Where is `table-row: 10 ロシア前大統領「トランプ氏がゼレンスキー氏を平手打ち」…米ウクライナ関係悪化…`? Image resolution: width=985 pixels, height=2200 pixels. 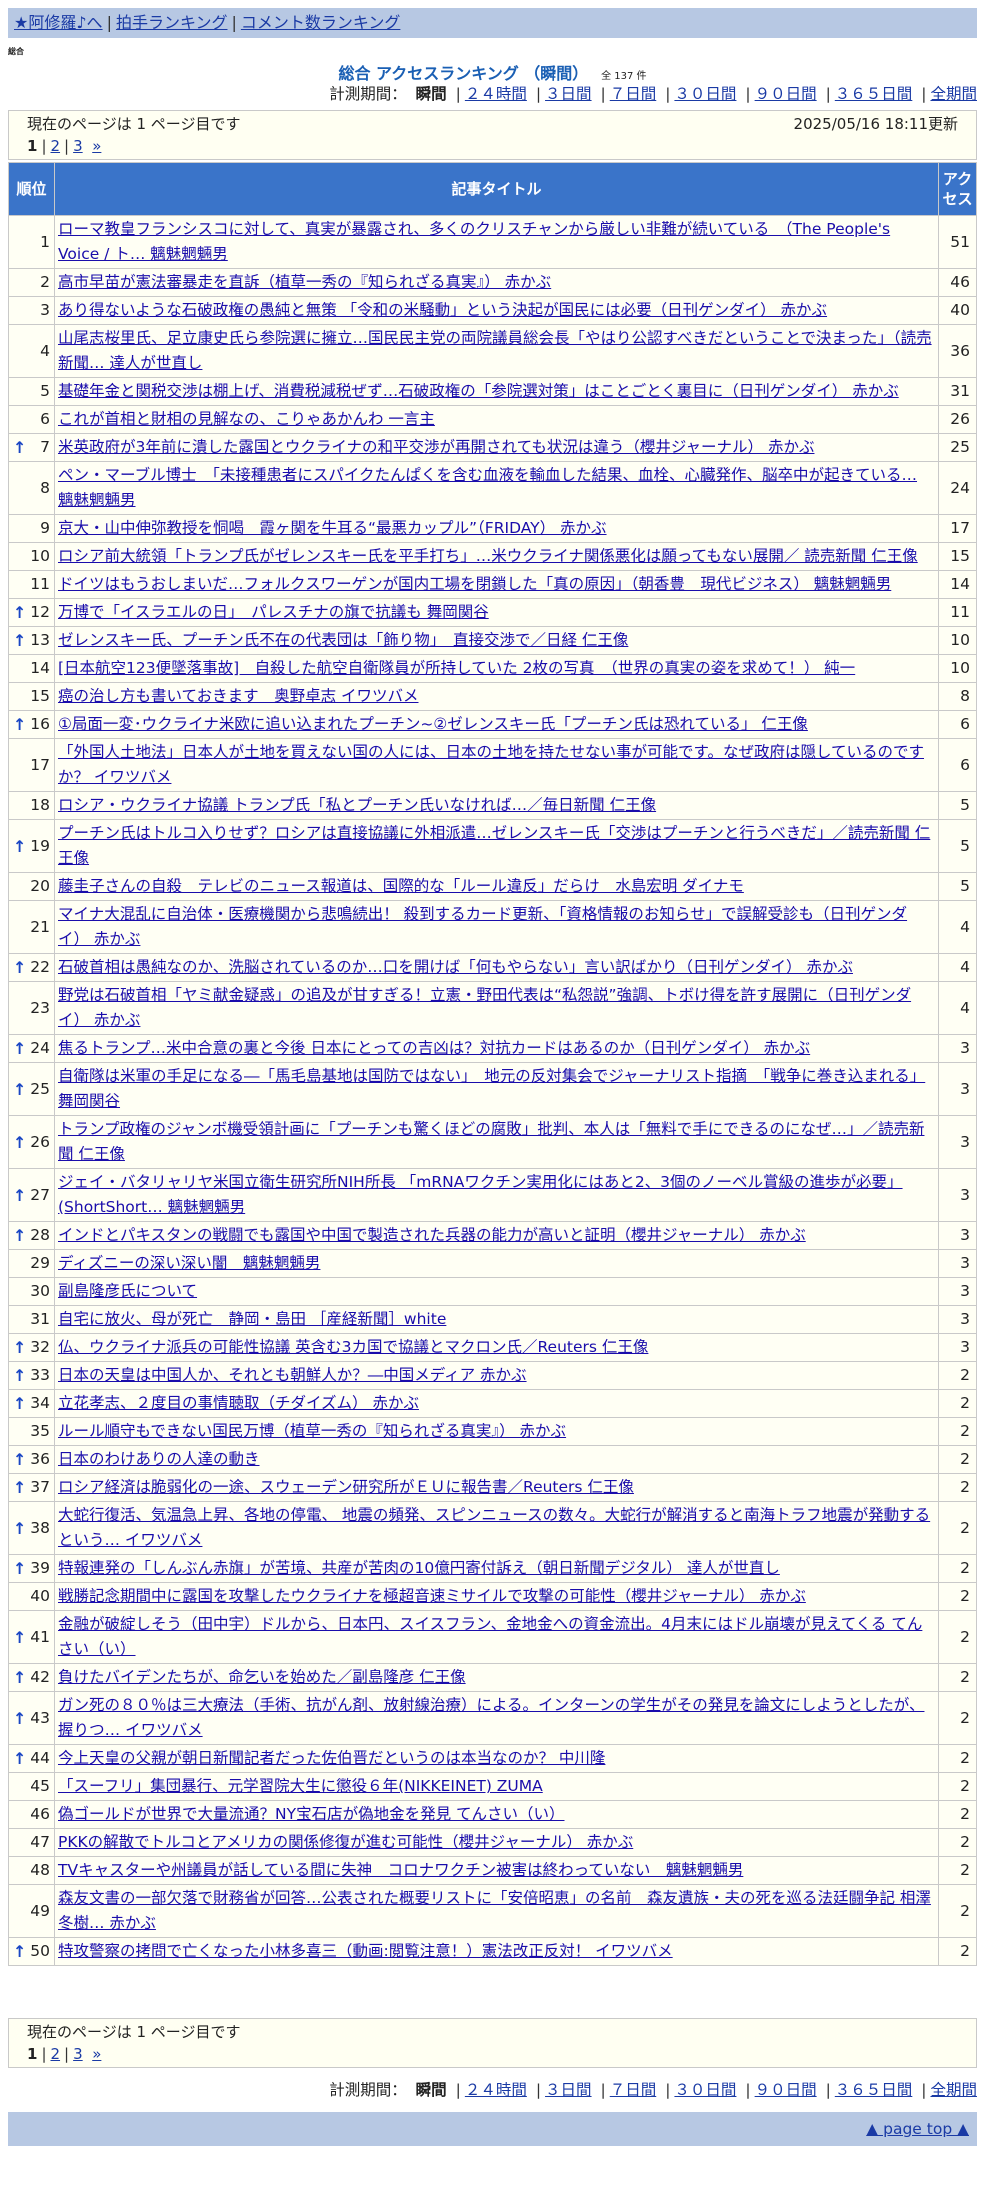 table-row: 10 ロシア前大統領「トランプ氏がゼレンスキー氏を平手打ち」…米ウクライナ関係悪化… is located at coordinates (492, 556).